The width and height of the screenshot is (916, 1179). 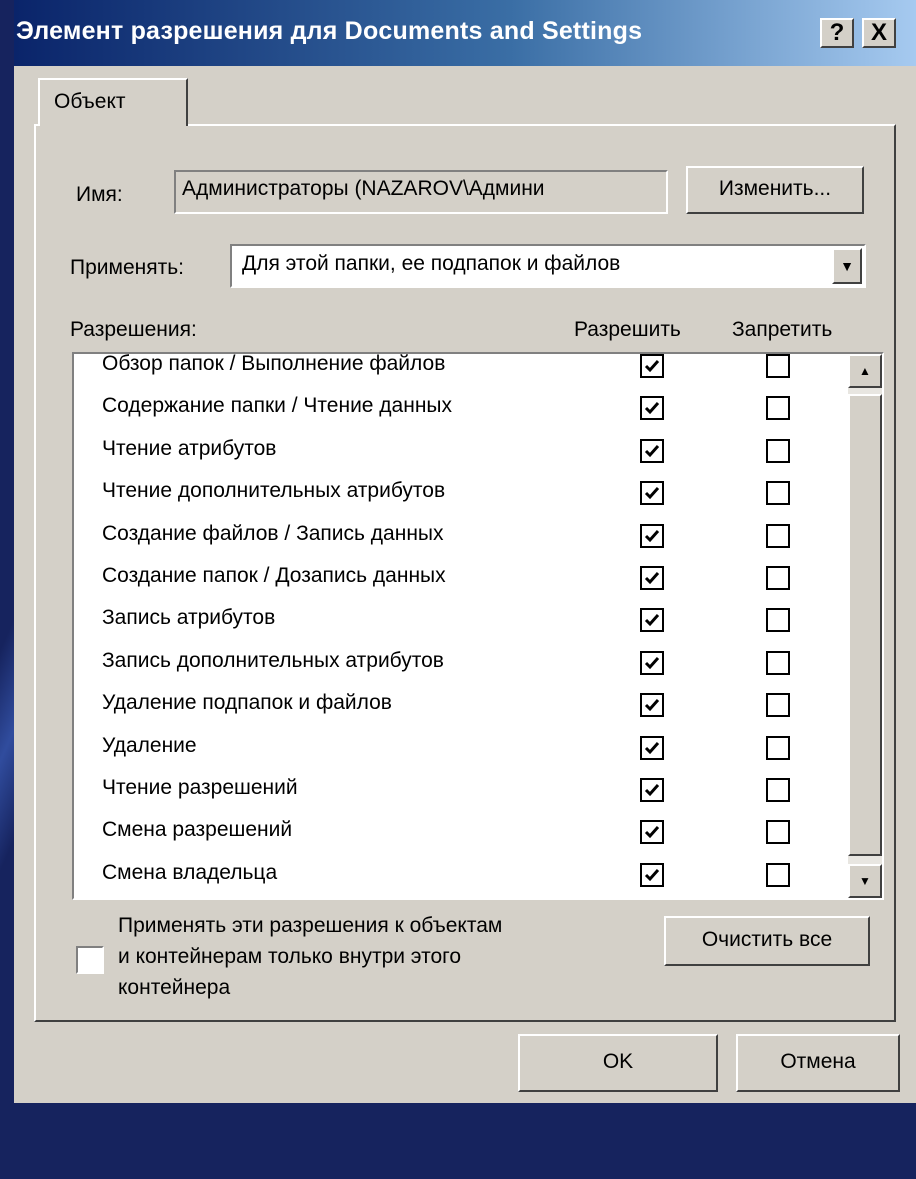 What do you see at coordinates (200, 787) in the screenshot?
I see `permission-label: Чтение разрешений` at bounding box center [200, 787].